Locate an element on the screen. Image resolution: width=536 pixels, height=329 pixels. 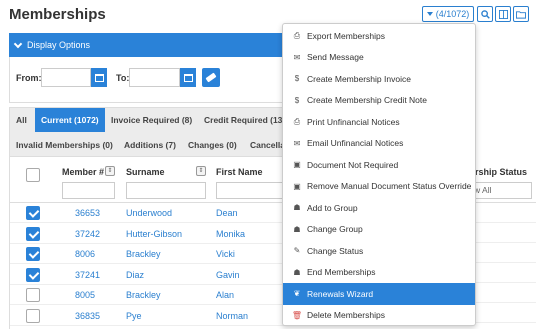
table-row: 36653 Underwood Dean is located at coordinates (152, 213).